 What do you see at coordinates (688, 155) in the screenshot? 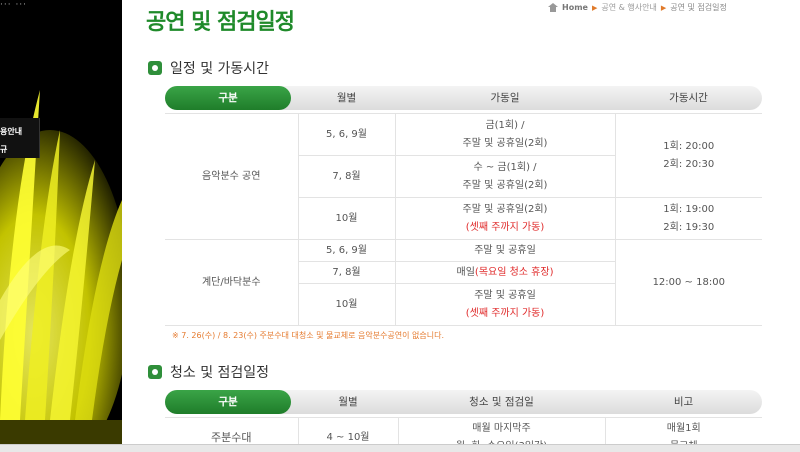
I see `hours-cell: 1회: 20:00 2회: 20:30` at bounding box center [688, 155].